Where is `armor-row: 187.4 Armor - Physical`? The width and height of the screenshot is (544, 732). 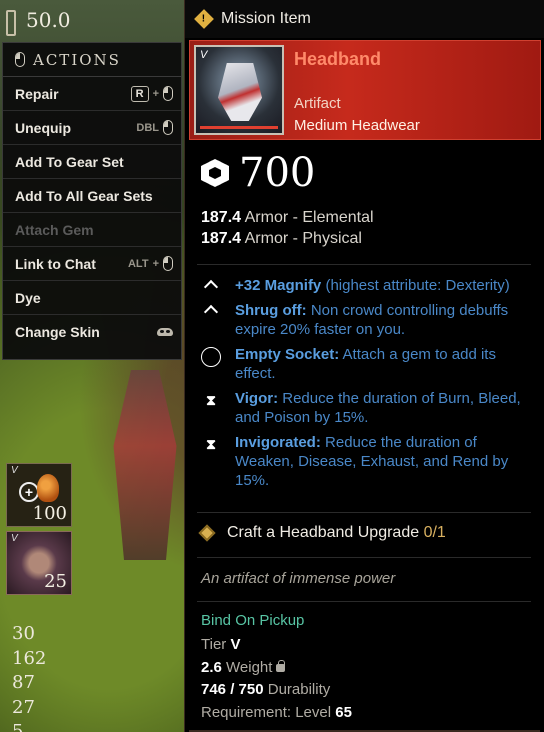 armor-row: 187.4 Armor - Physical is located at coordinates (287, 238).